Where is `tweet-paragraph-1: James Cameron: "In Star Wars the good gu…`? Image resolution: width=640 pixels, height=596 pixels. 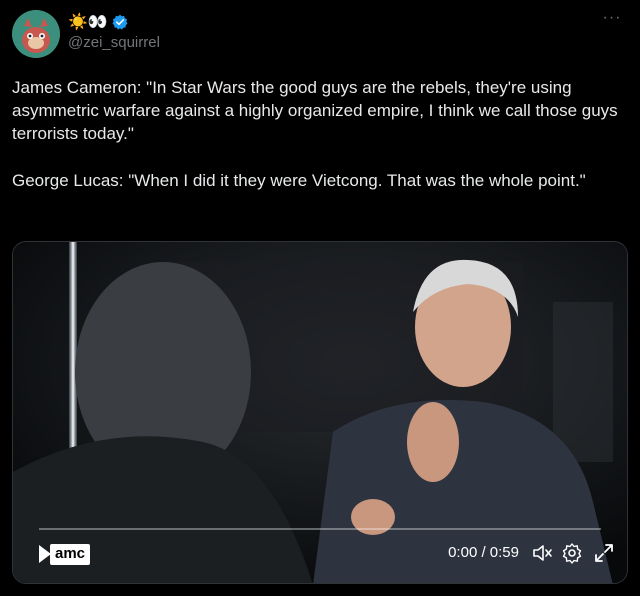 tweet-paragraph-1: James Cameron: "In Star Wars the good gu… is located at coordinates (315, 110).